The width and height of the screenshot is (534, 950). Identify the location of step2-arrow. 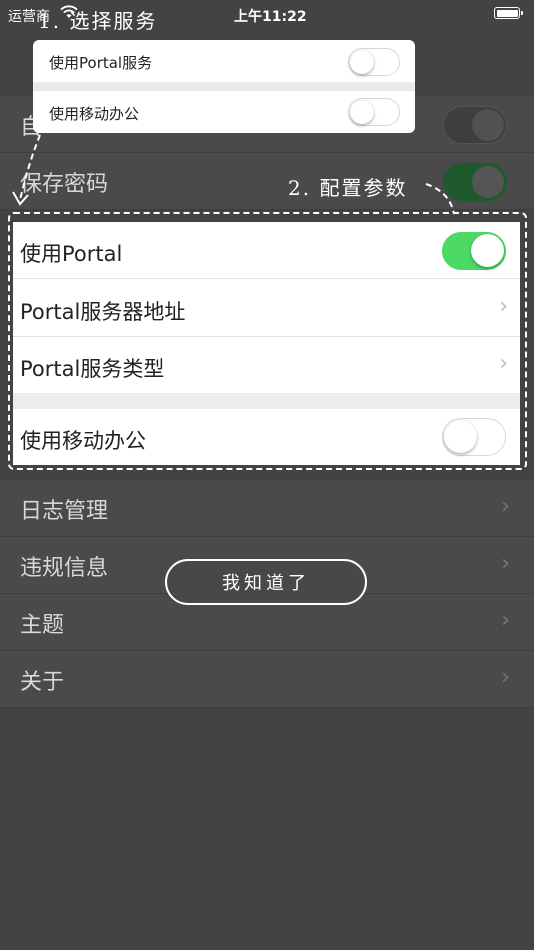
(440, 199).